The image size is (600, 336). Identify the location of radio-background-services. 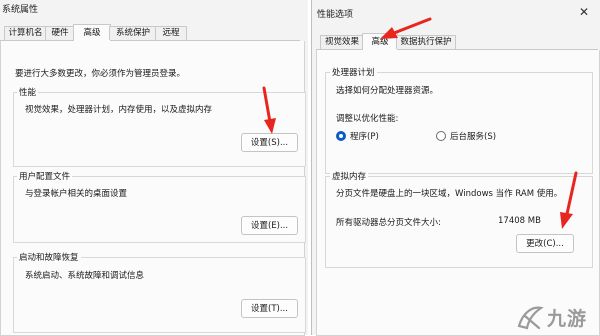
(441, 136).